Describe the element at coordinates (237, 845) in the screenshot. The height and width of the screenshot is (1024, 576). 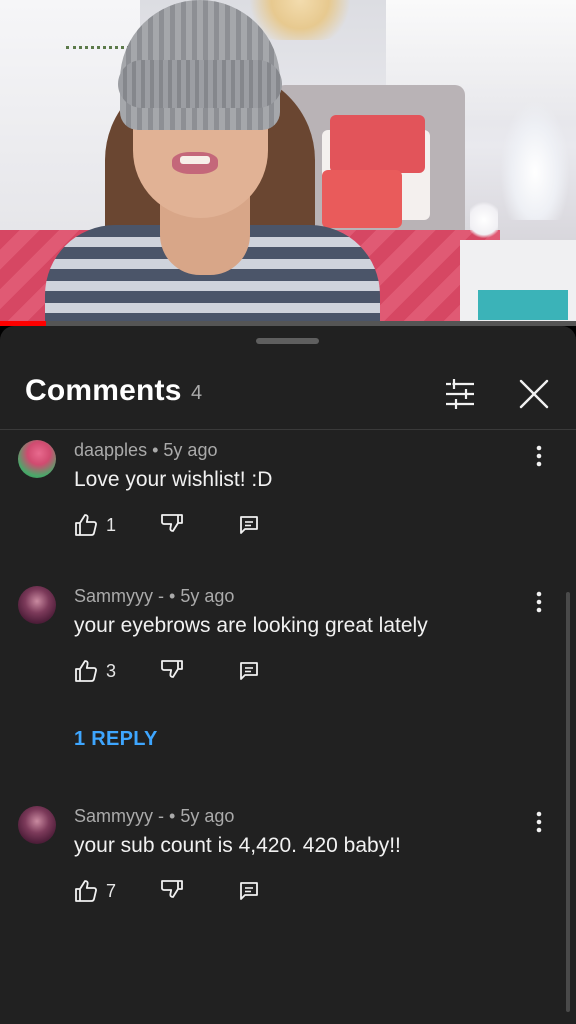
I see `comment-text: your sub count is 4,420. 420 baby!!` at that location.